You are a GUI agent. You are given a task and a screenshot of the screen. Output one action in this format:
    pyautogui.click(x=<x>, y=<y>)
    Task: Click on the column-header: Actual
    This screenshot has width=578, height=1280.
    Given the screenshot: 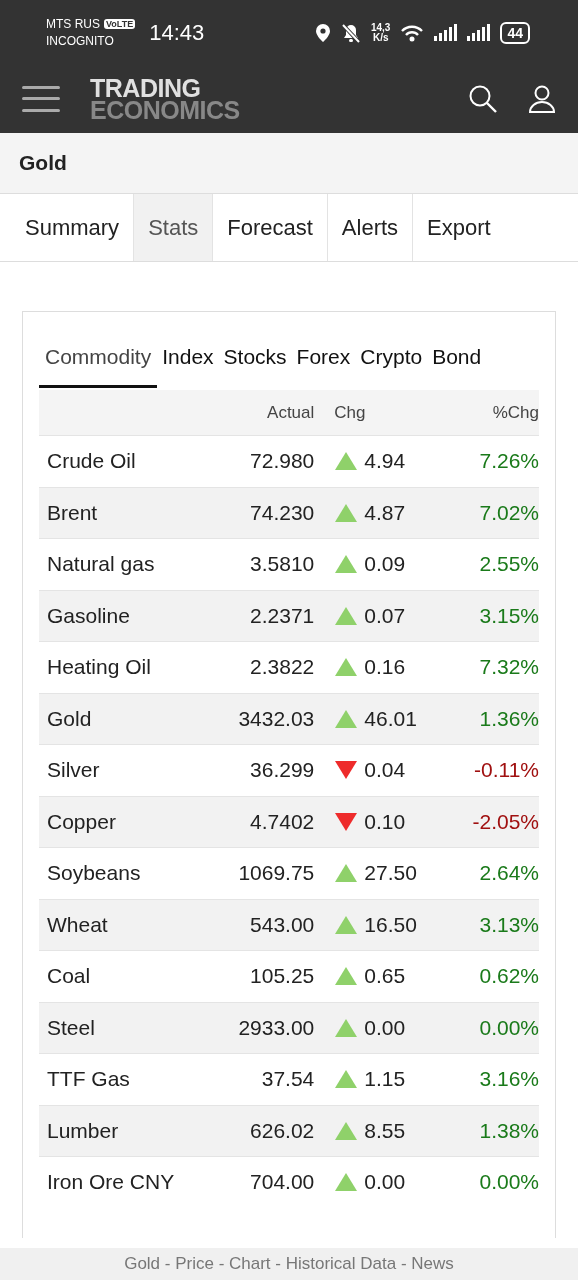 What is the action you would take?
    pyautogui.click(x=290, y=412)
    